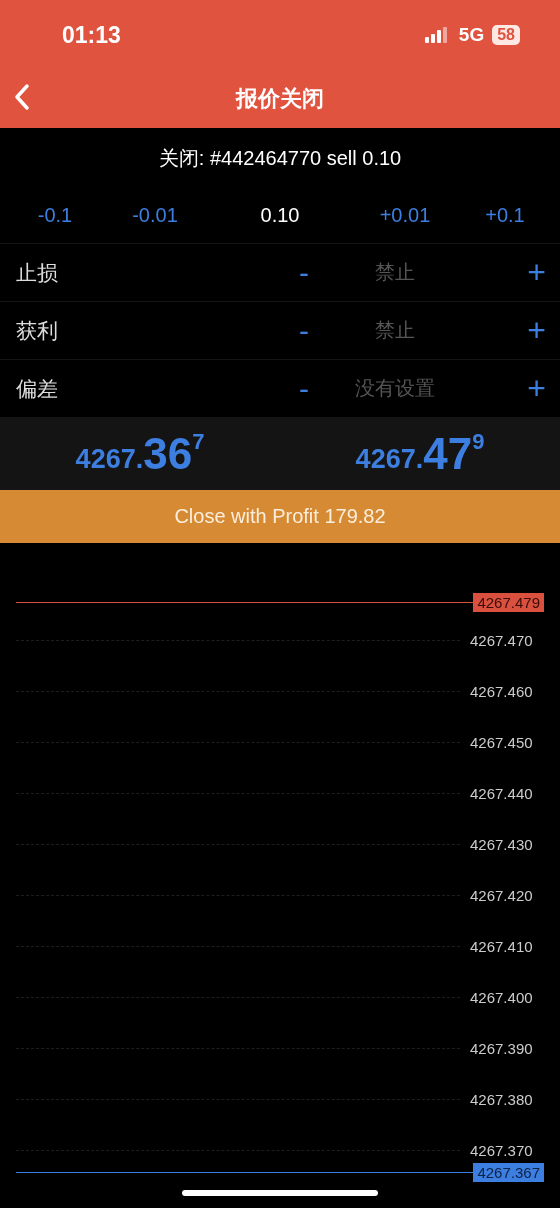 The height and width of the screenshot is (1208, 560). I want to click on setting-value: 没有设置, so click(394, 388).